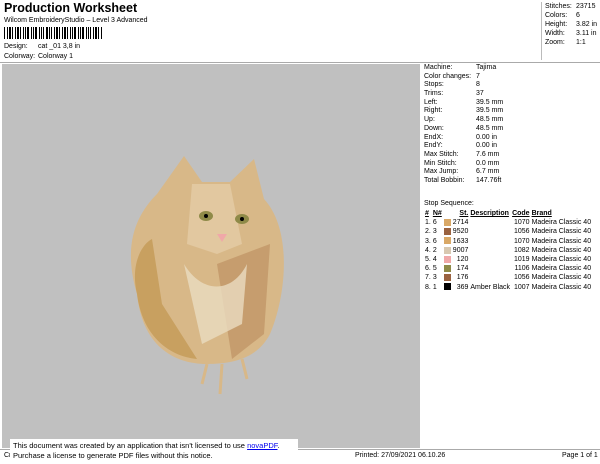 The width and height of the screenshot is (600, 464). I want to click on printed-date: Printed: 27/09/2021 06.10.26, so click(400, 455).